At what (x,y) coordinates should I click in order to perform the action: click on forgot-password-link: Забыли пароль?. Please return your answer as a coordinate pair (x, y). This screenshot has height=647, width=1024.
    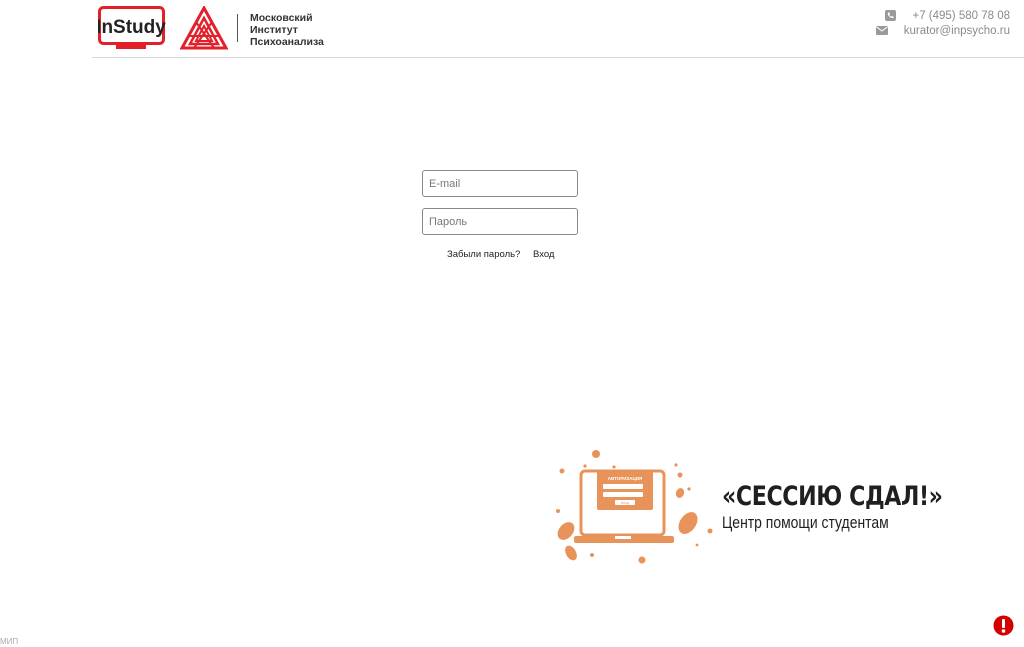
    Looking at the image, I should click on (483, 254).